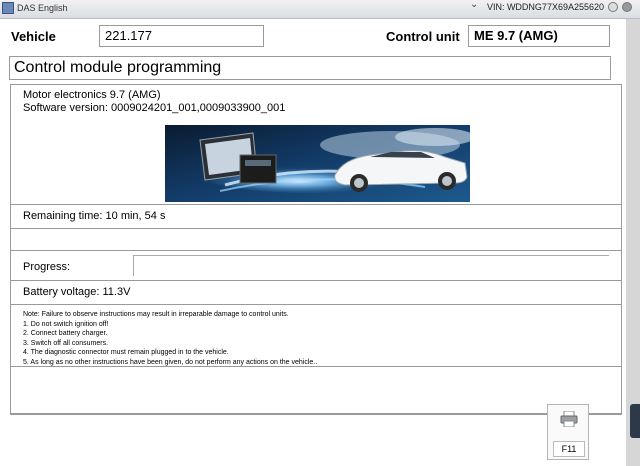 The height and width of the screenshot is (466, 640). I want to click on note-line: 3. Switch off all consumers., so click(66, 343).